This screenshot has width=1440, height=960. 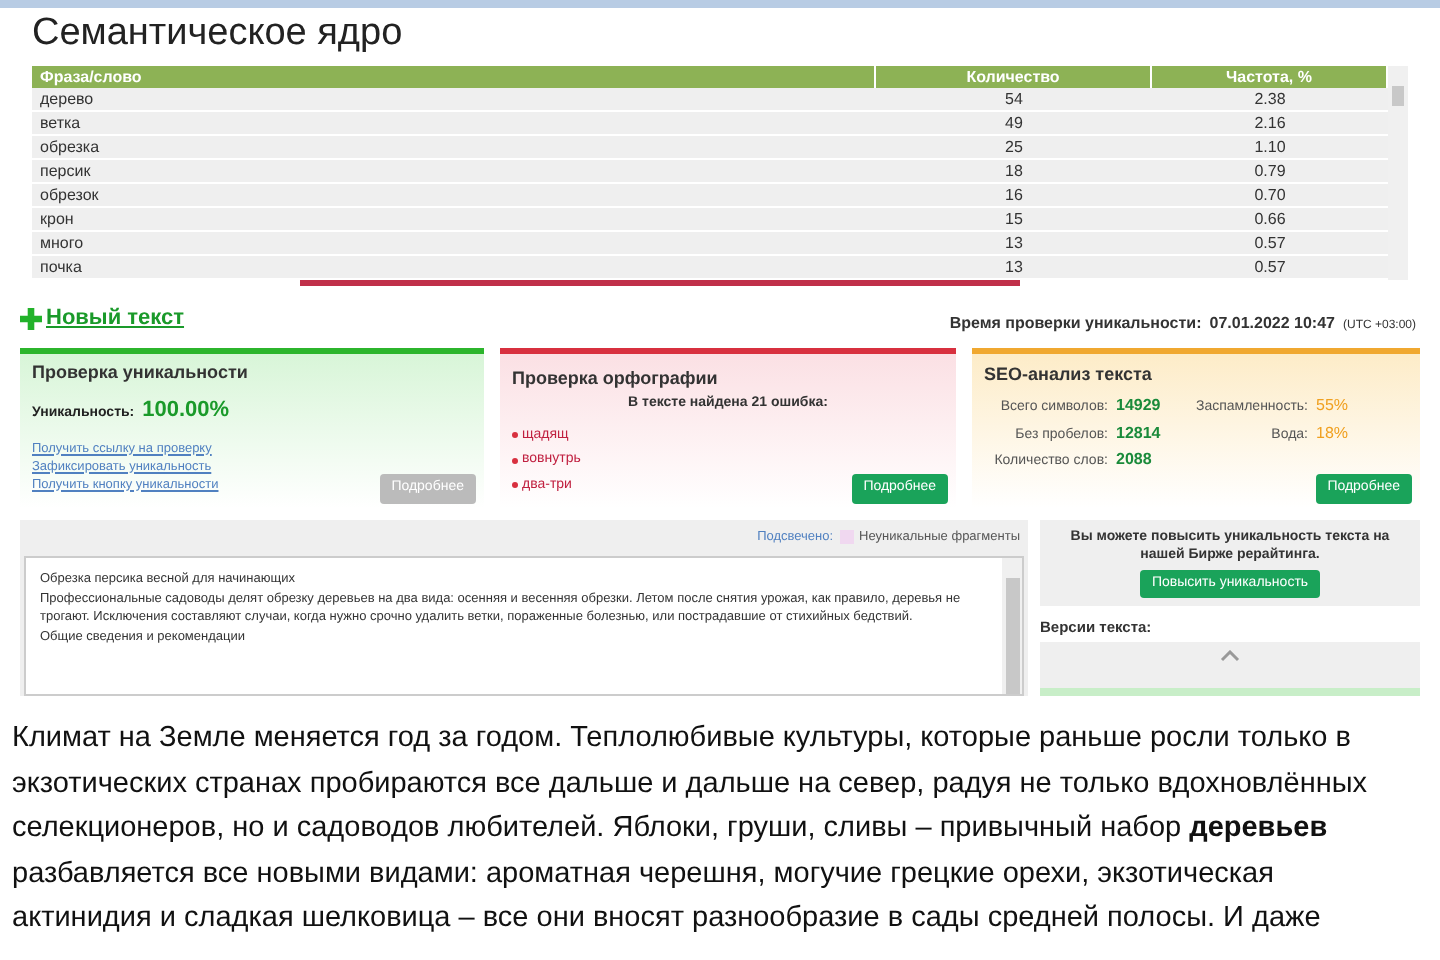 What do you see at coordinates (1069, 374) in the screenshot?
I see `card-title: SEO-анализ текста` at bounding box center [1069, 374].